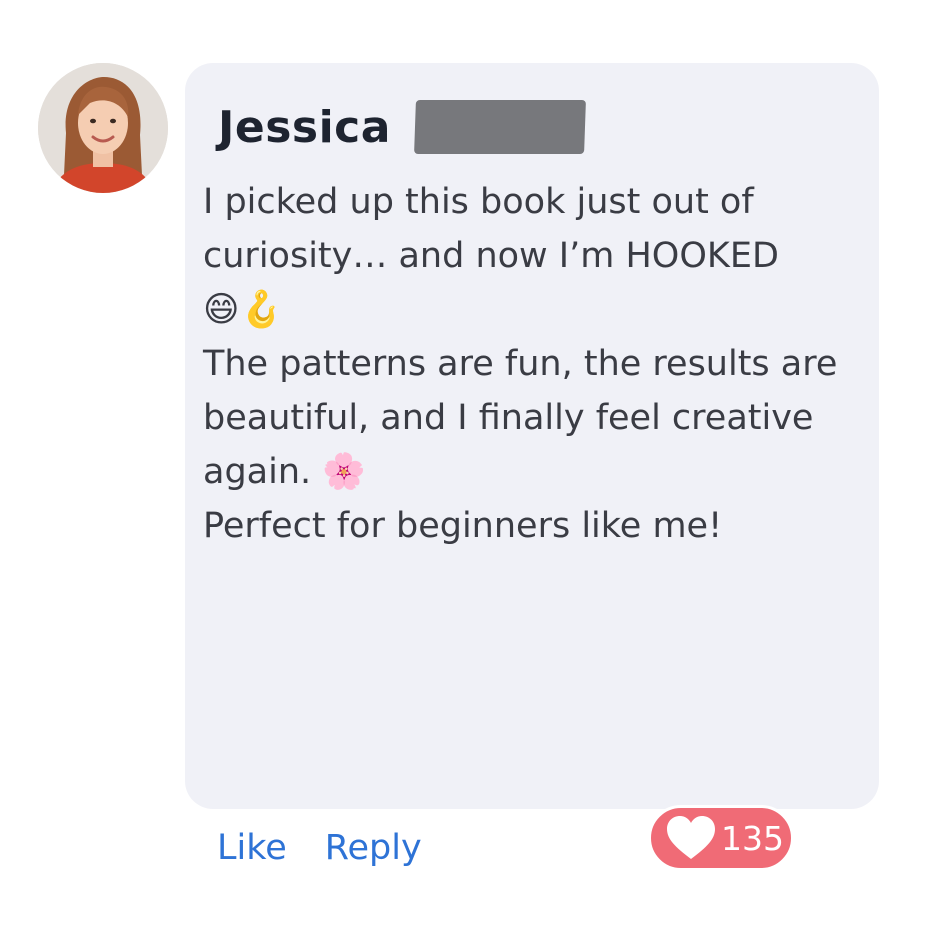  What do you see at coordinates (373, 848) in the screenshot?
I see `reply-button: Reply` at bounding box center [373, 848].